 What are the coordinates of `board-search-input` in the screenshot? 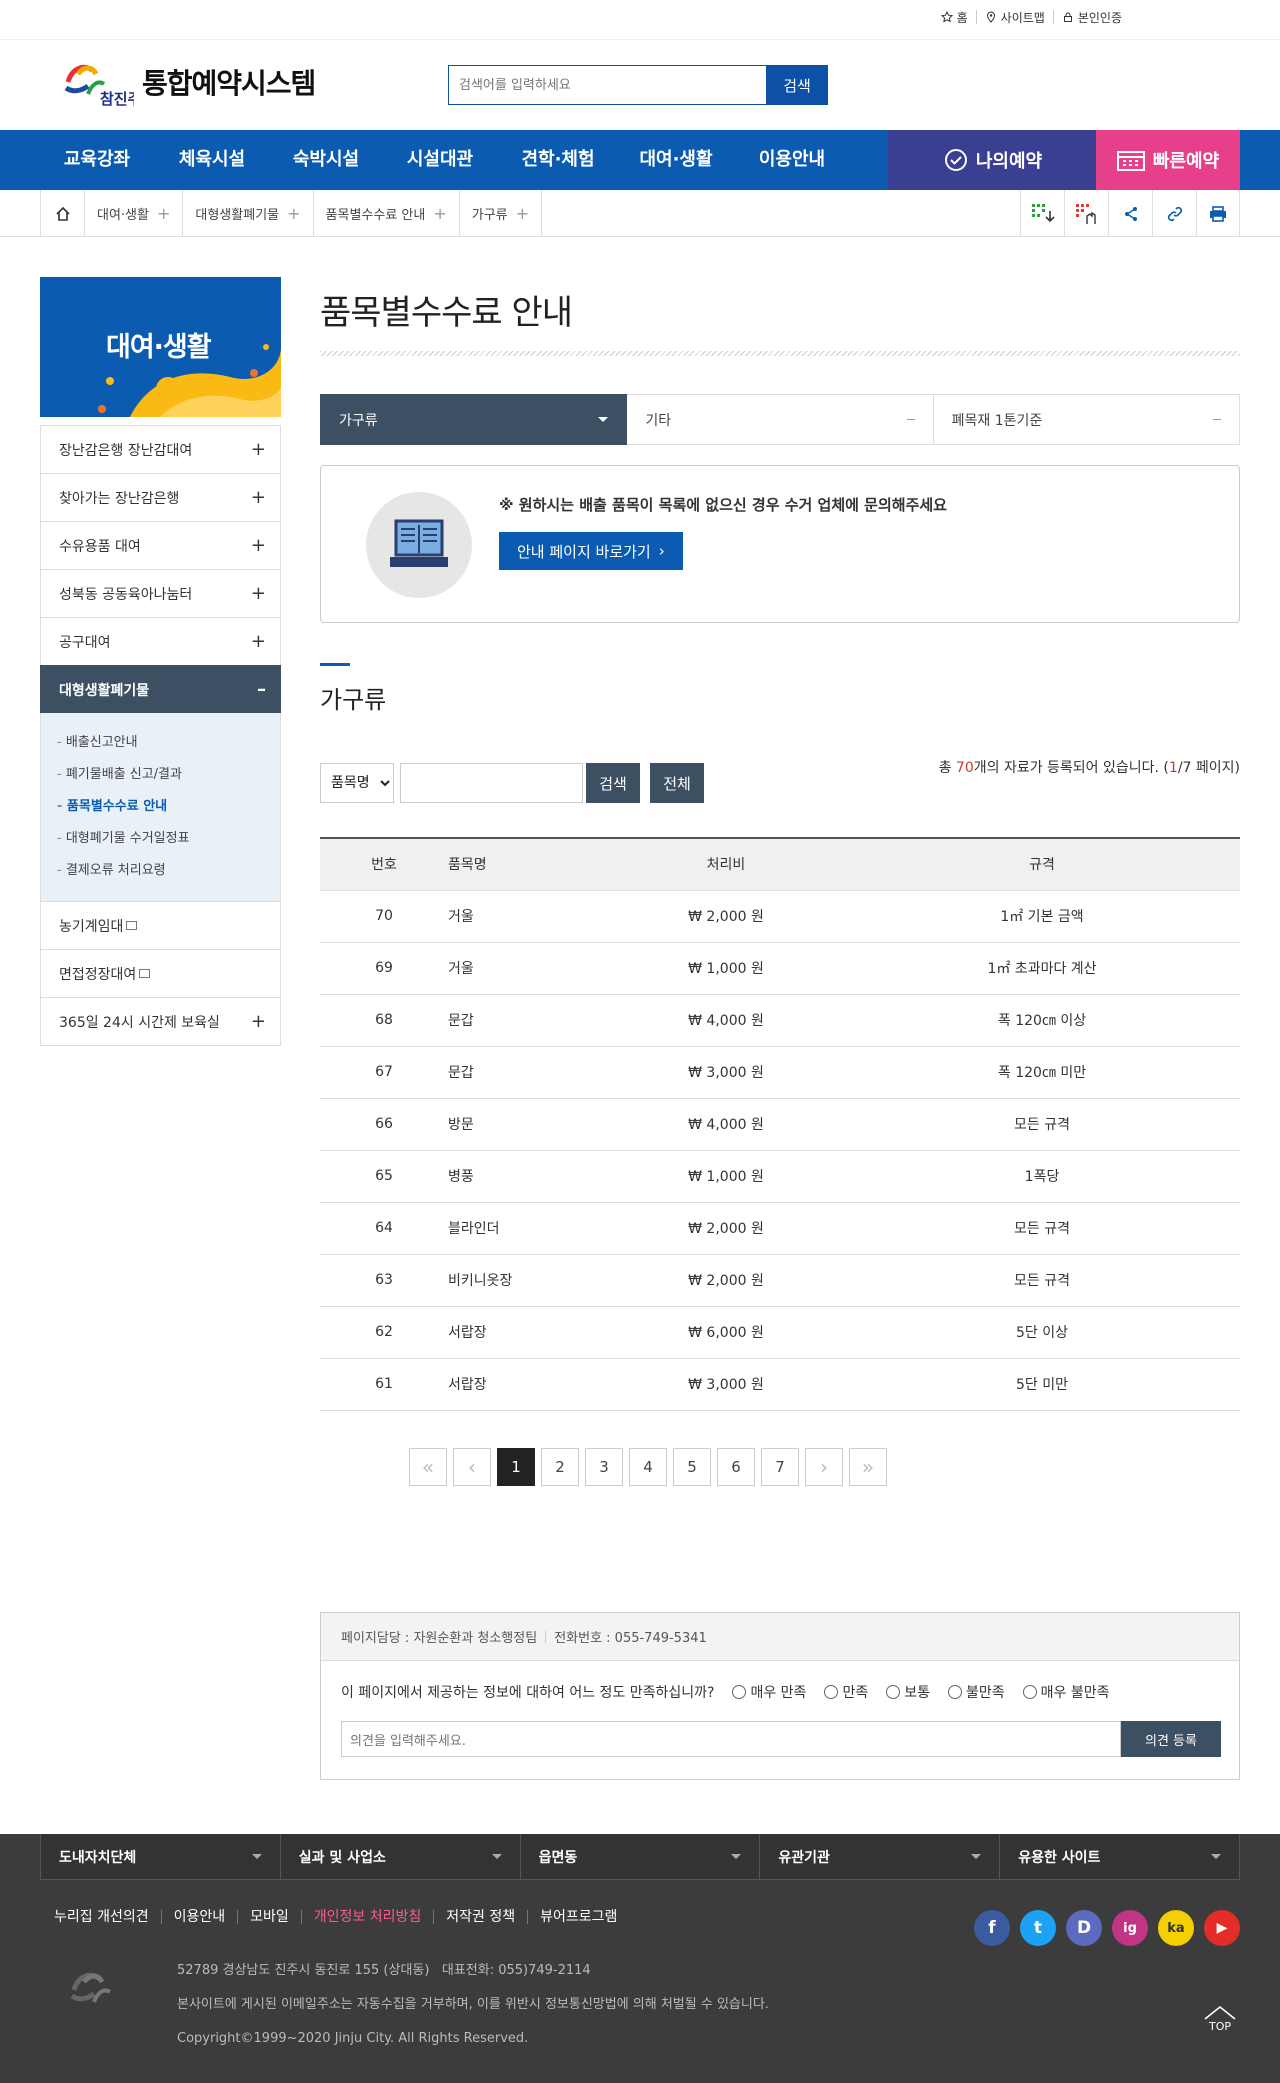 It's located at (491, 783).